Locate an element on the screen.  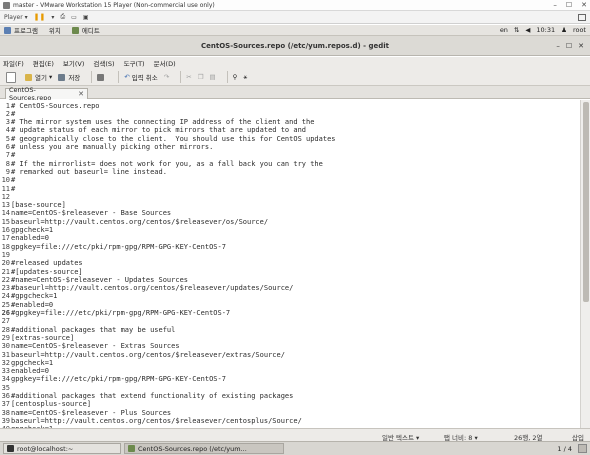
editor-launcher: 에디트 is located at coordinates (85, 30).